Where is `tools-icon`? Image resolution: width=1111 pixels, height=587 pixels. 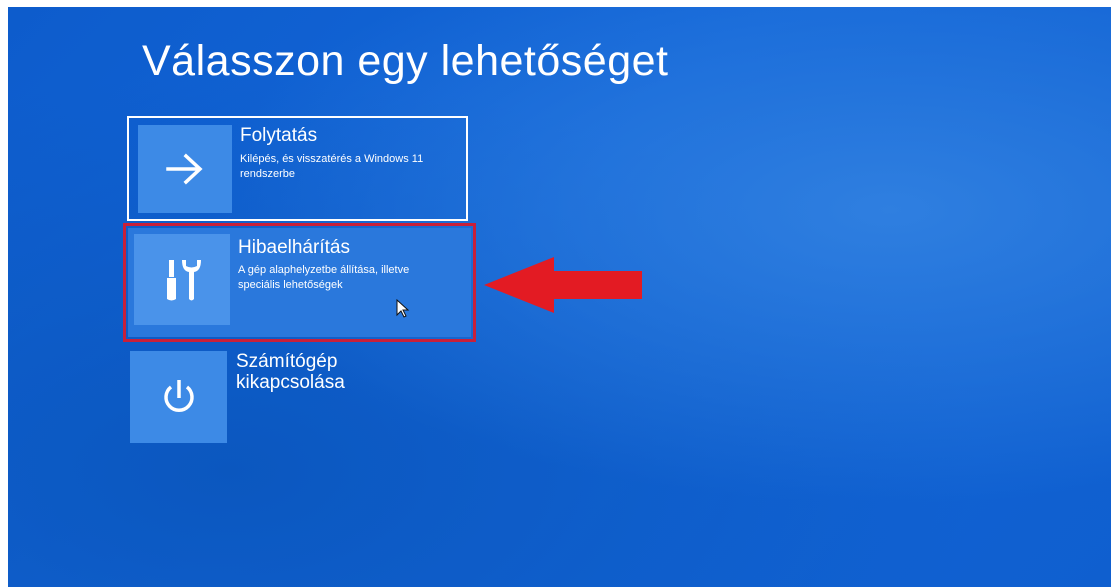
tools-icon is located at coordinates (184, 279).